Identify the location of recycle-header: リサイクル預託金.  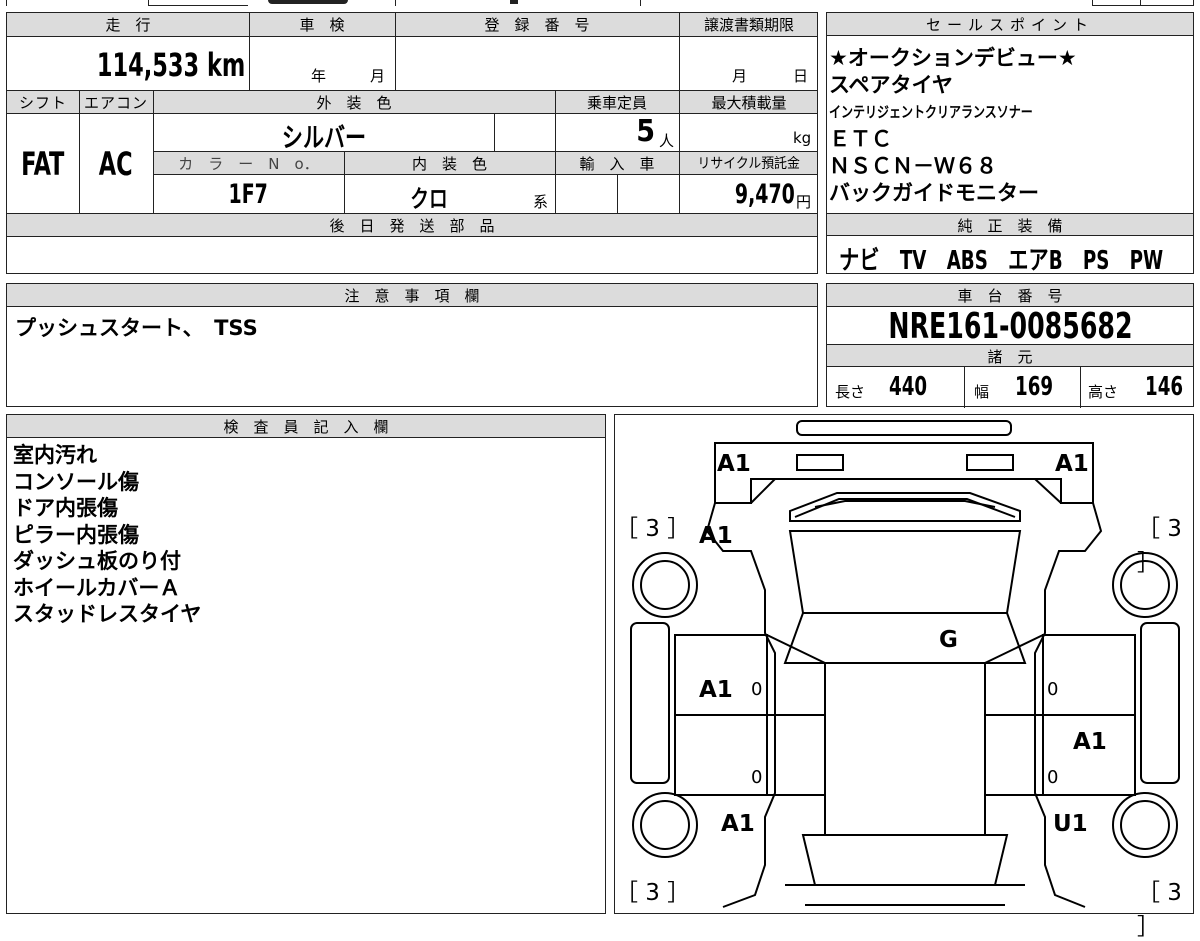
(749, 164).